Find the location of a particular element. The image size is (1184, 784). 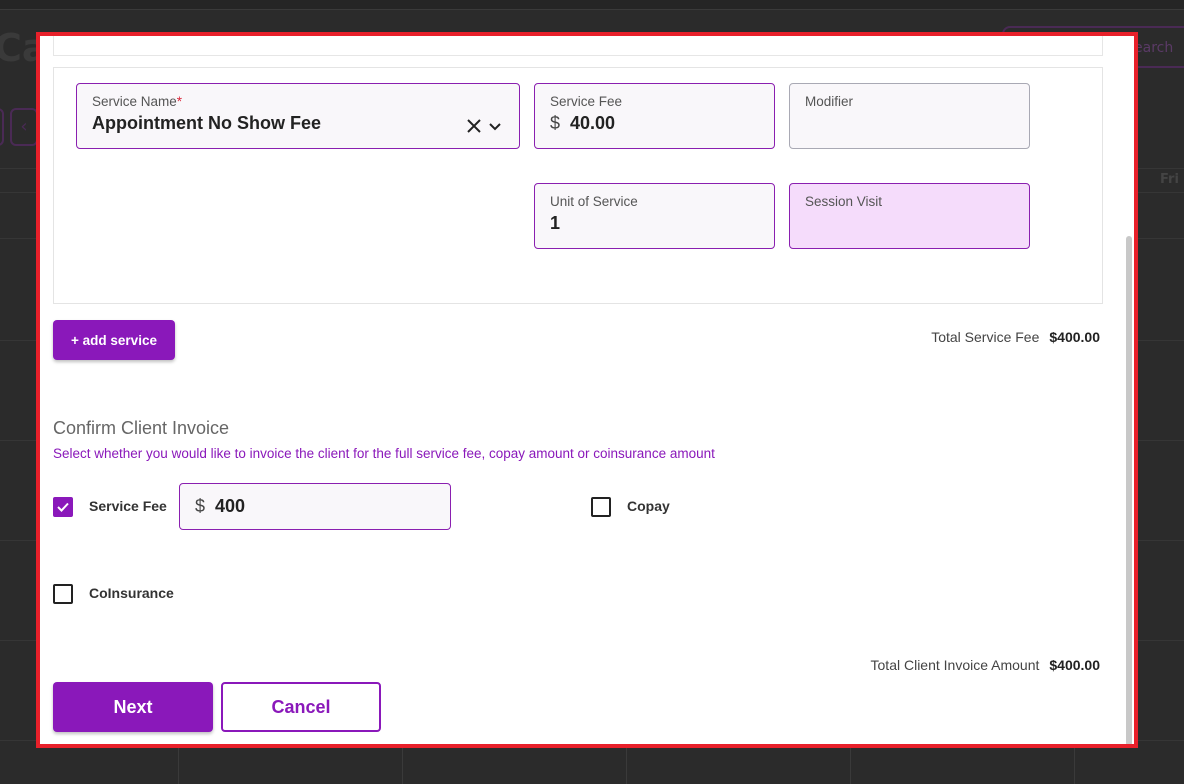

background-topbar is located at coordinates (592, 5).